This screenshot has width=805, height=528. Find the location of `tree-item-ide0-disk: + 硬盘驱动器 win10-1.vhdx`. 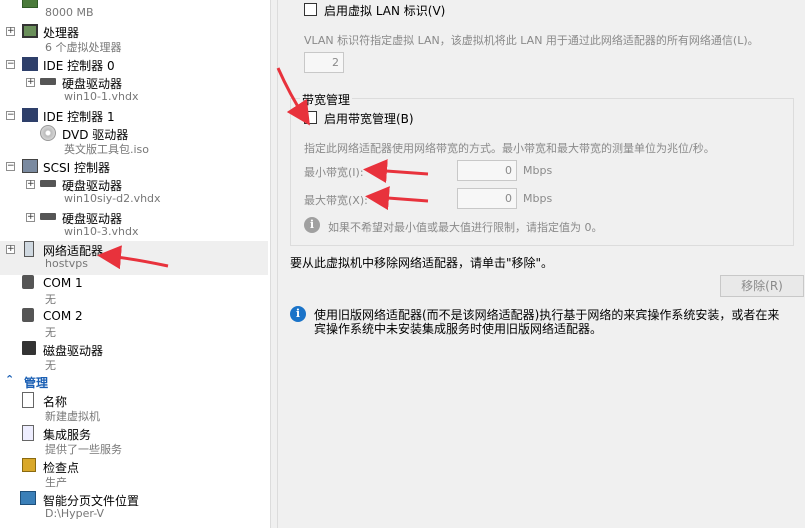

tree-item-ide0-disk: + 硬盘驱动器 win10-1.vhdx is located at coordinates (134, 91).